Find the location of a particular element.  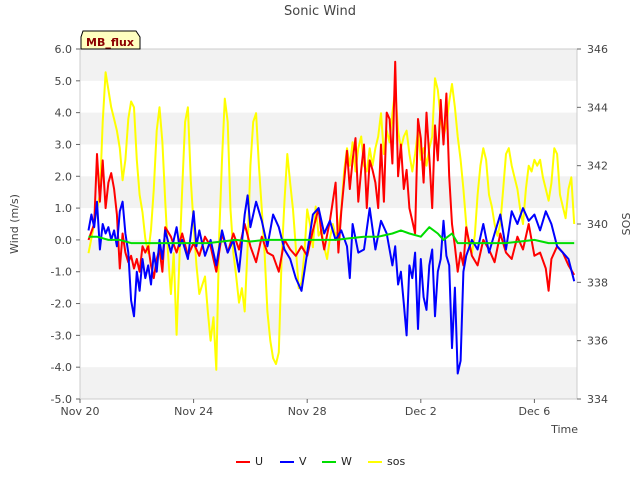

y-tick-label: -1.0 is located at coordinates (61, 272).